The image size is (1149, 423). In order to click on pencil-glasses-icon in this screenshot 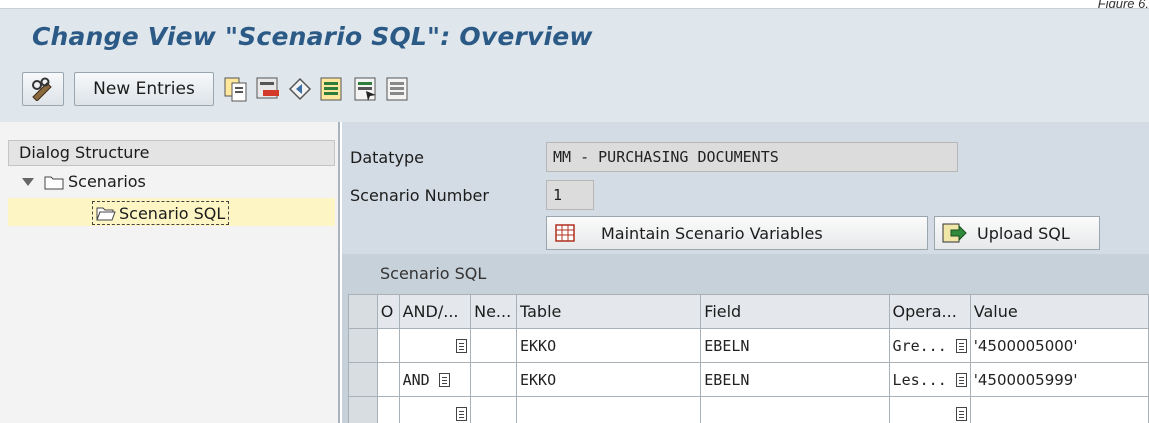, I will do `click(42, 89)`.